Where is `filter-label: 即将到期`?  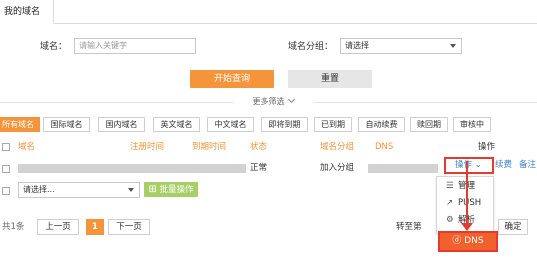
filter-label: 即将到期 is located at coordinates (284, 124).